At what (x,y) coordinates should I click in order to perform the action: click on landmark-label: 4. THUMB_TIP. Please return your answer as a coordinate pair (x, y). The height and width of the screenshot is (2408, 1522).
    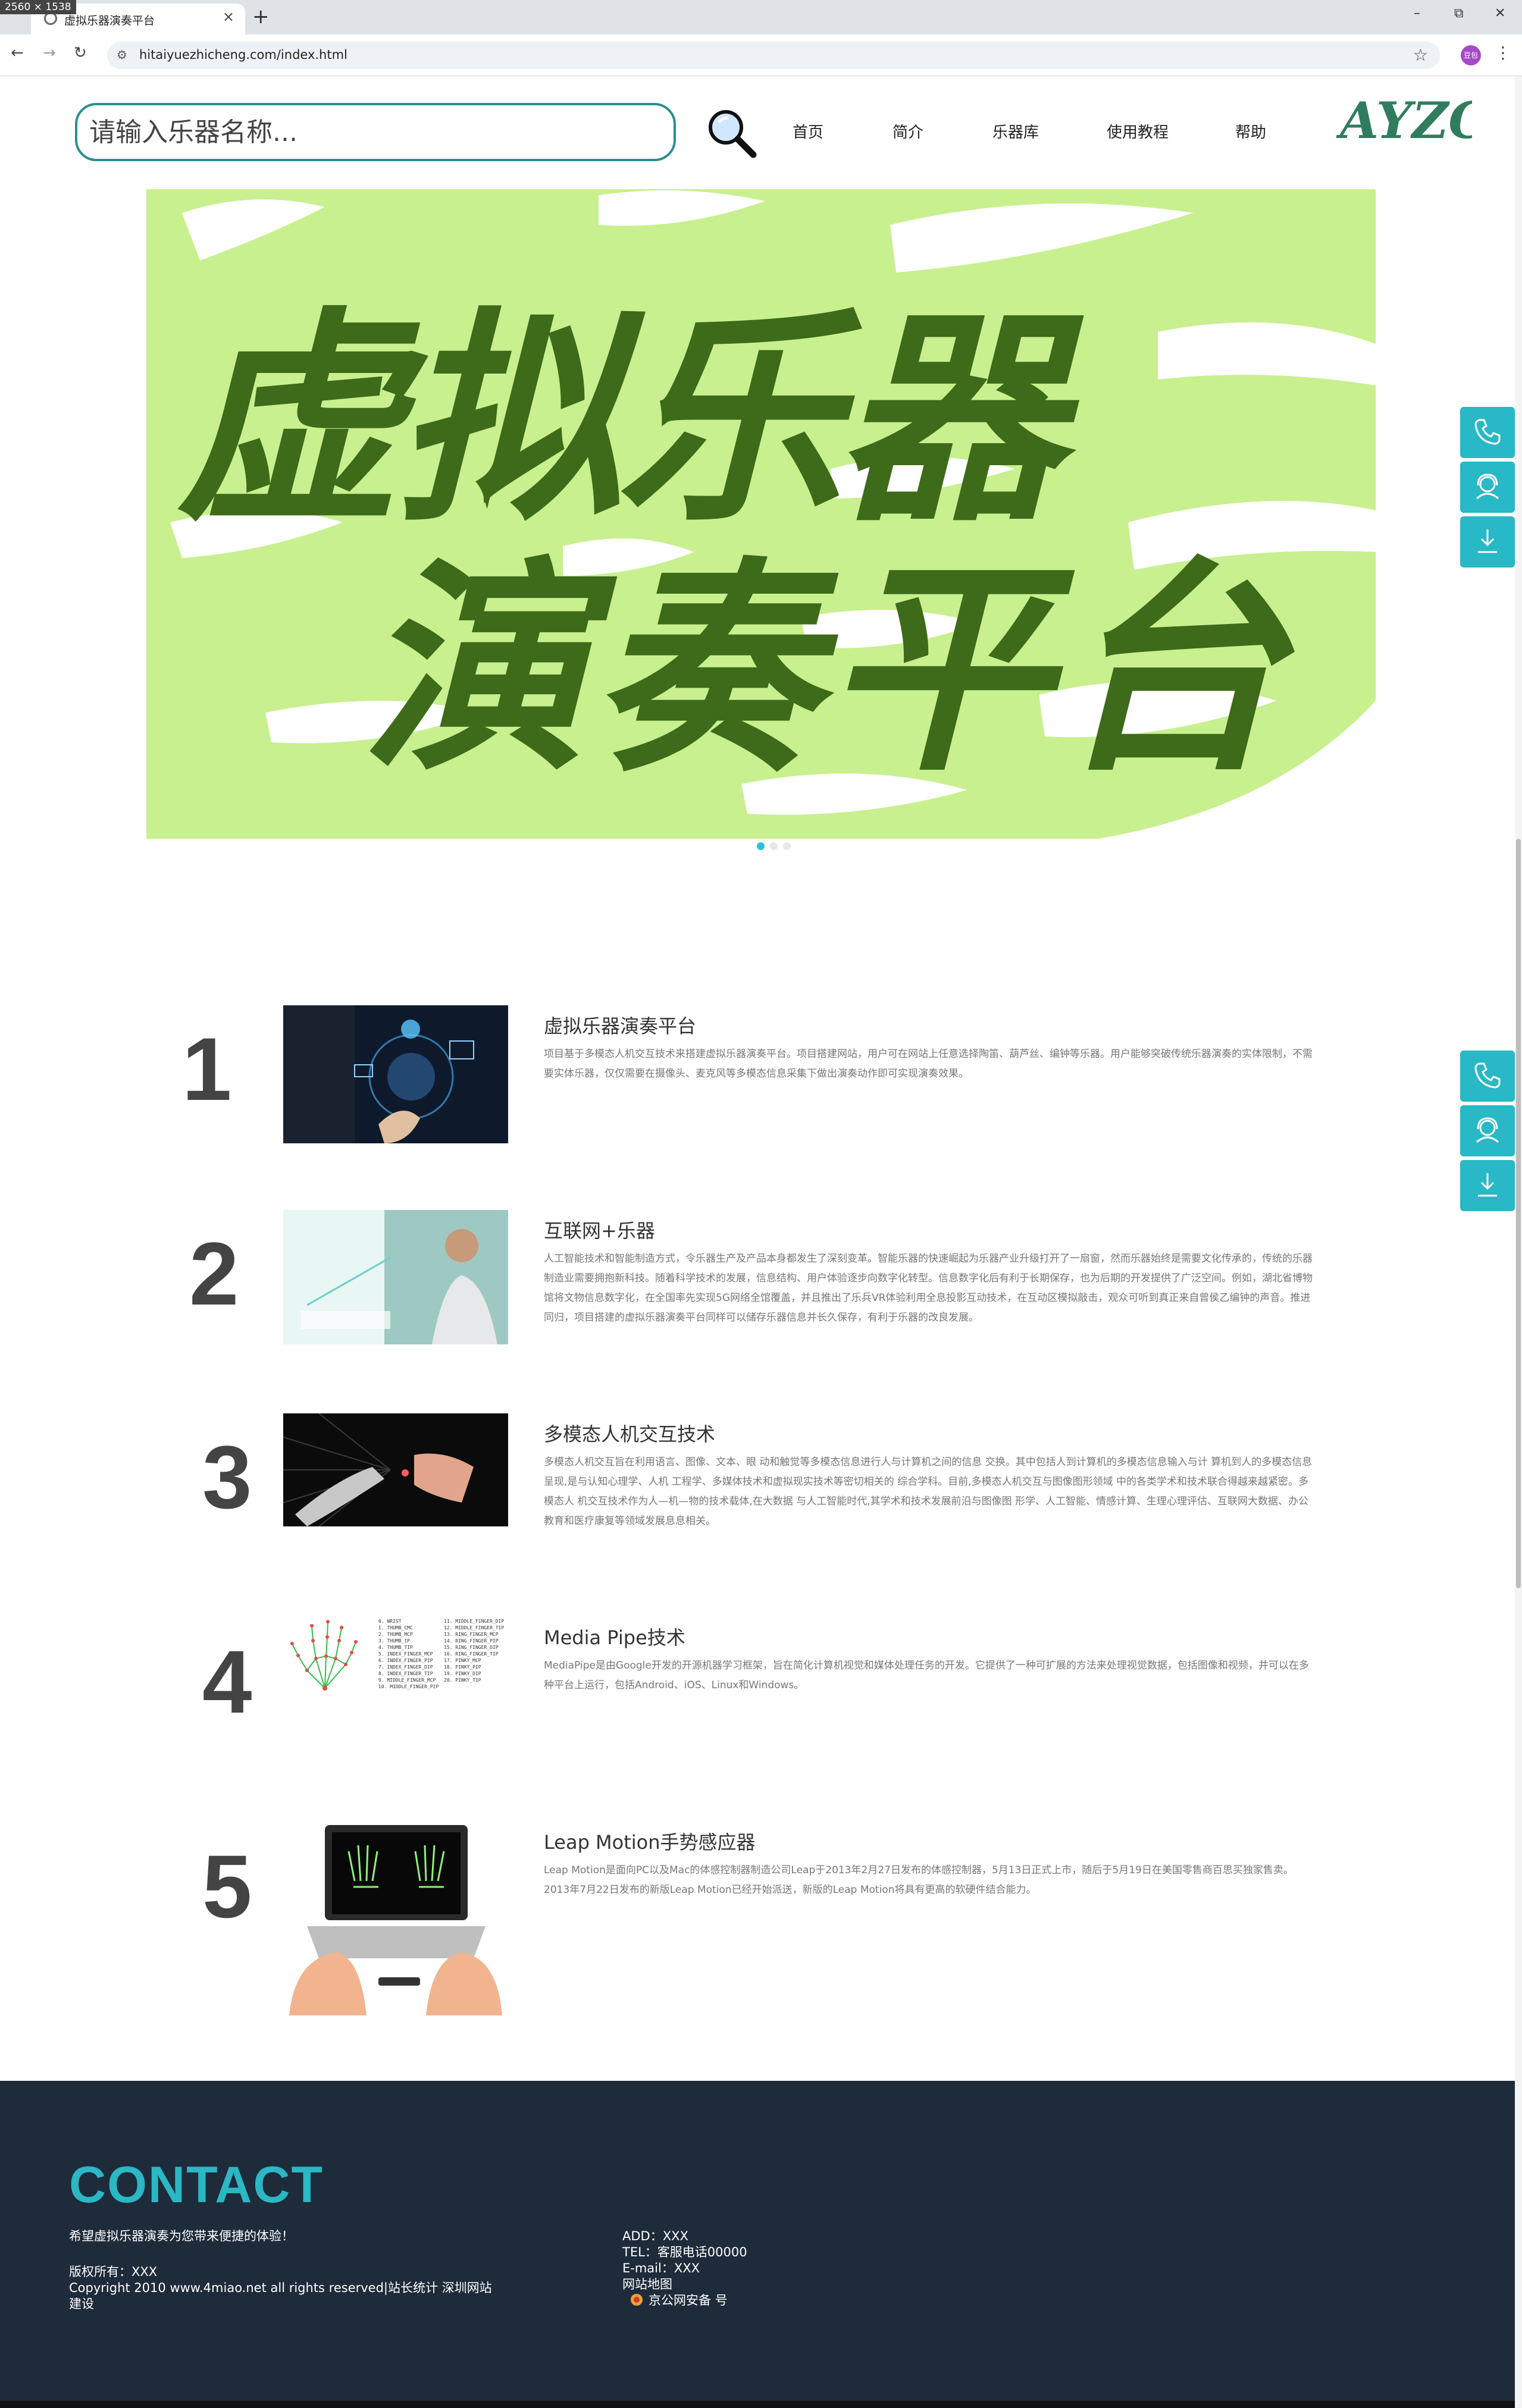
    Looking at the image, I should click on (395, 1647).